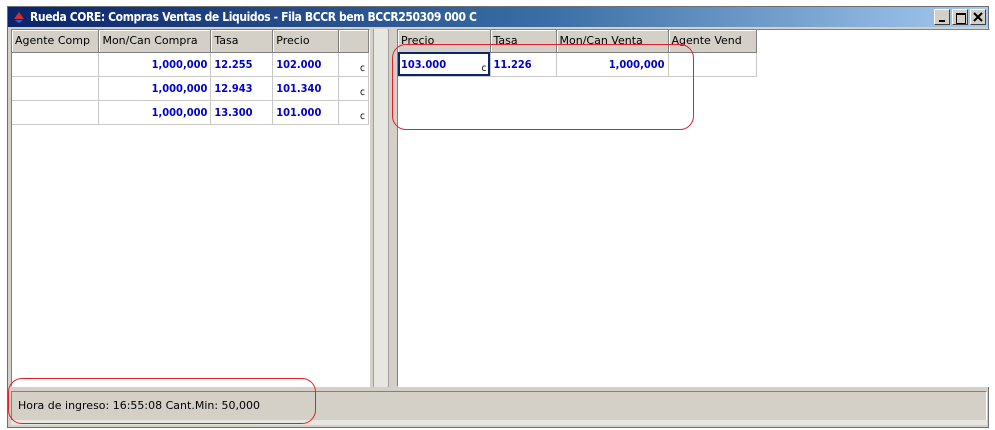  Describe the element at coordinates (942, 21) in the screenshot. I see `minimize-icon` at that location.